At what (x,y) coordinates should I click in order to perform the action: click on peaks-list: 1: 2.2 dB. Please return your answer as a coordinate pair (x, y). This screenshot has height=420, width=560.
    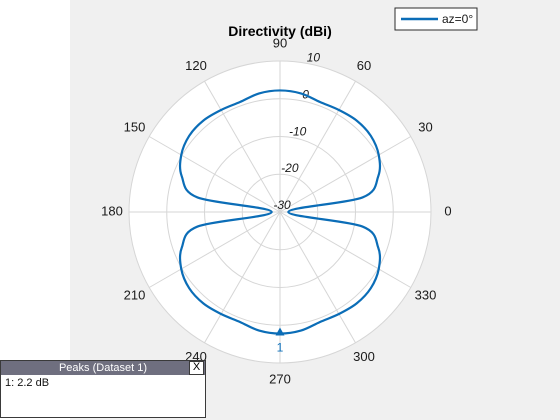
    Looking at the image, I should click on (103, 383).